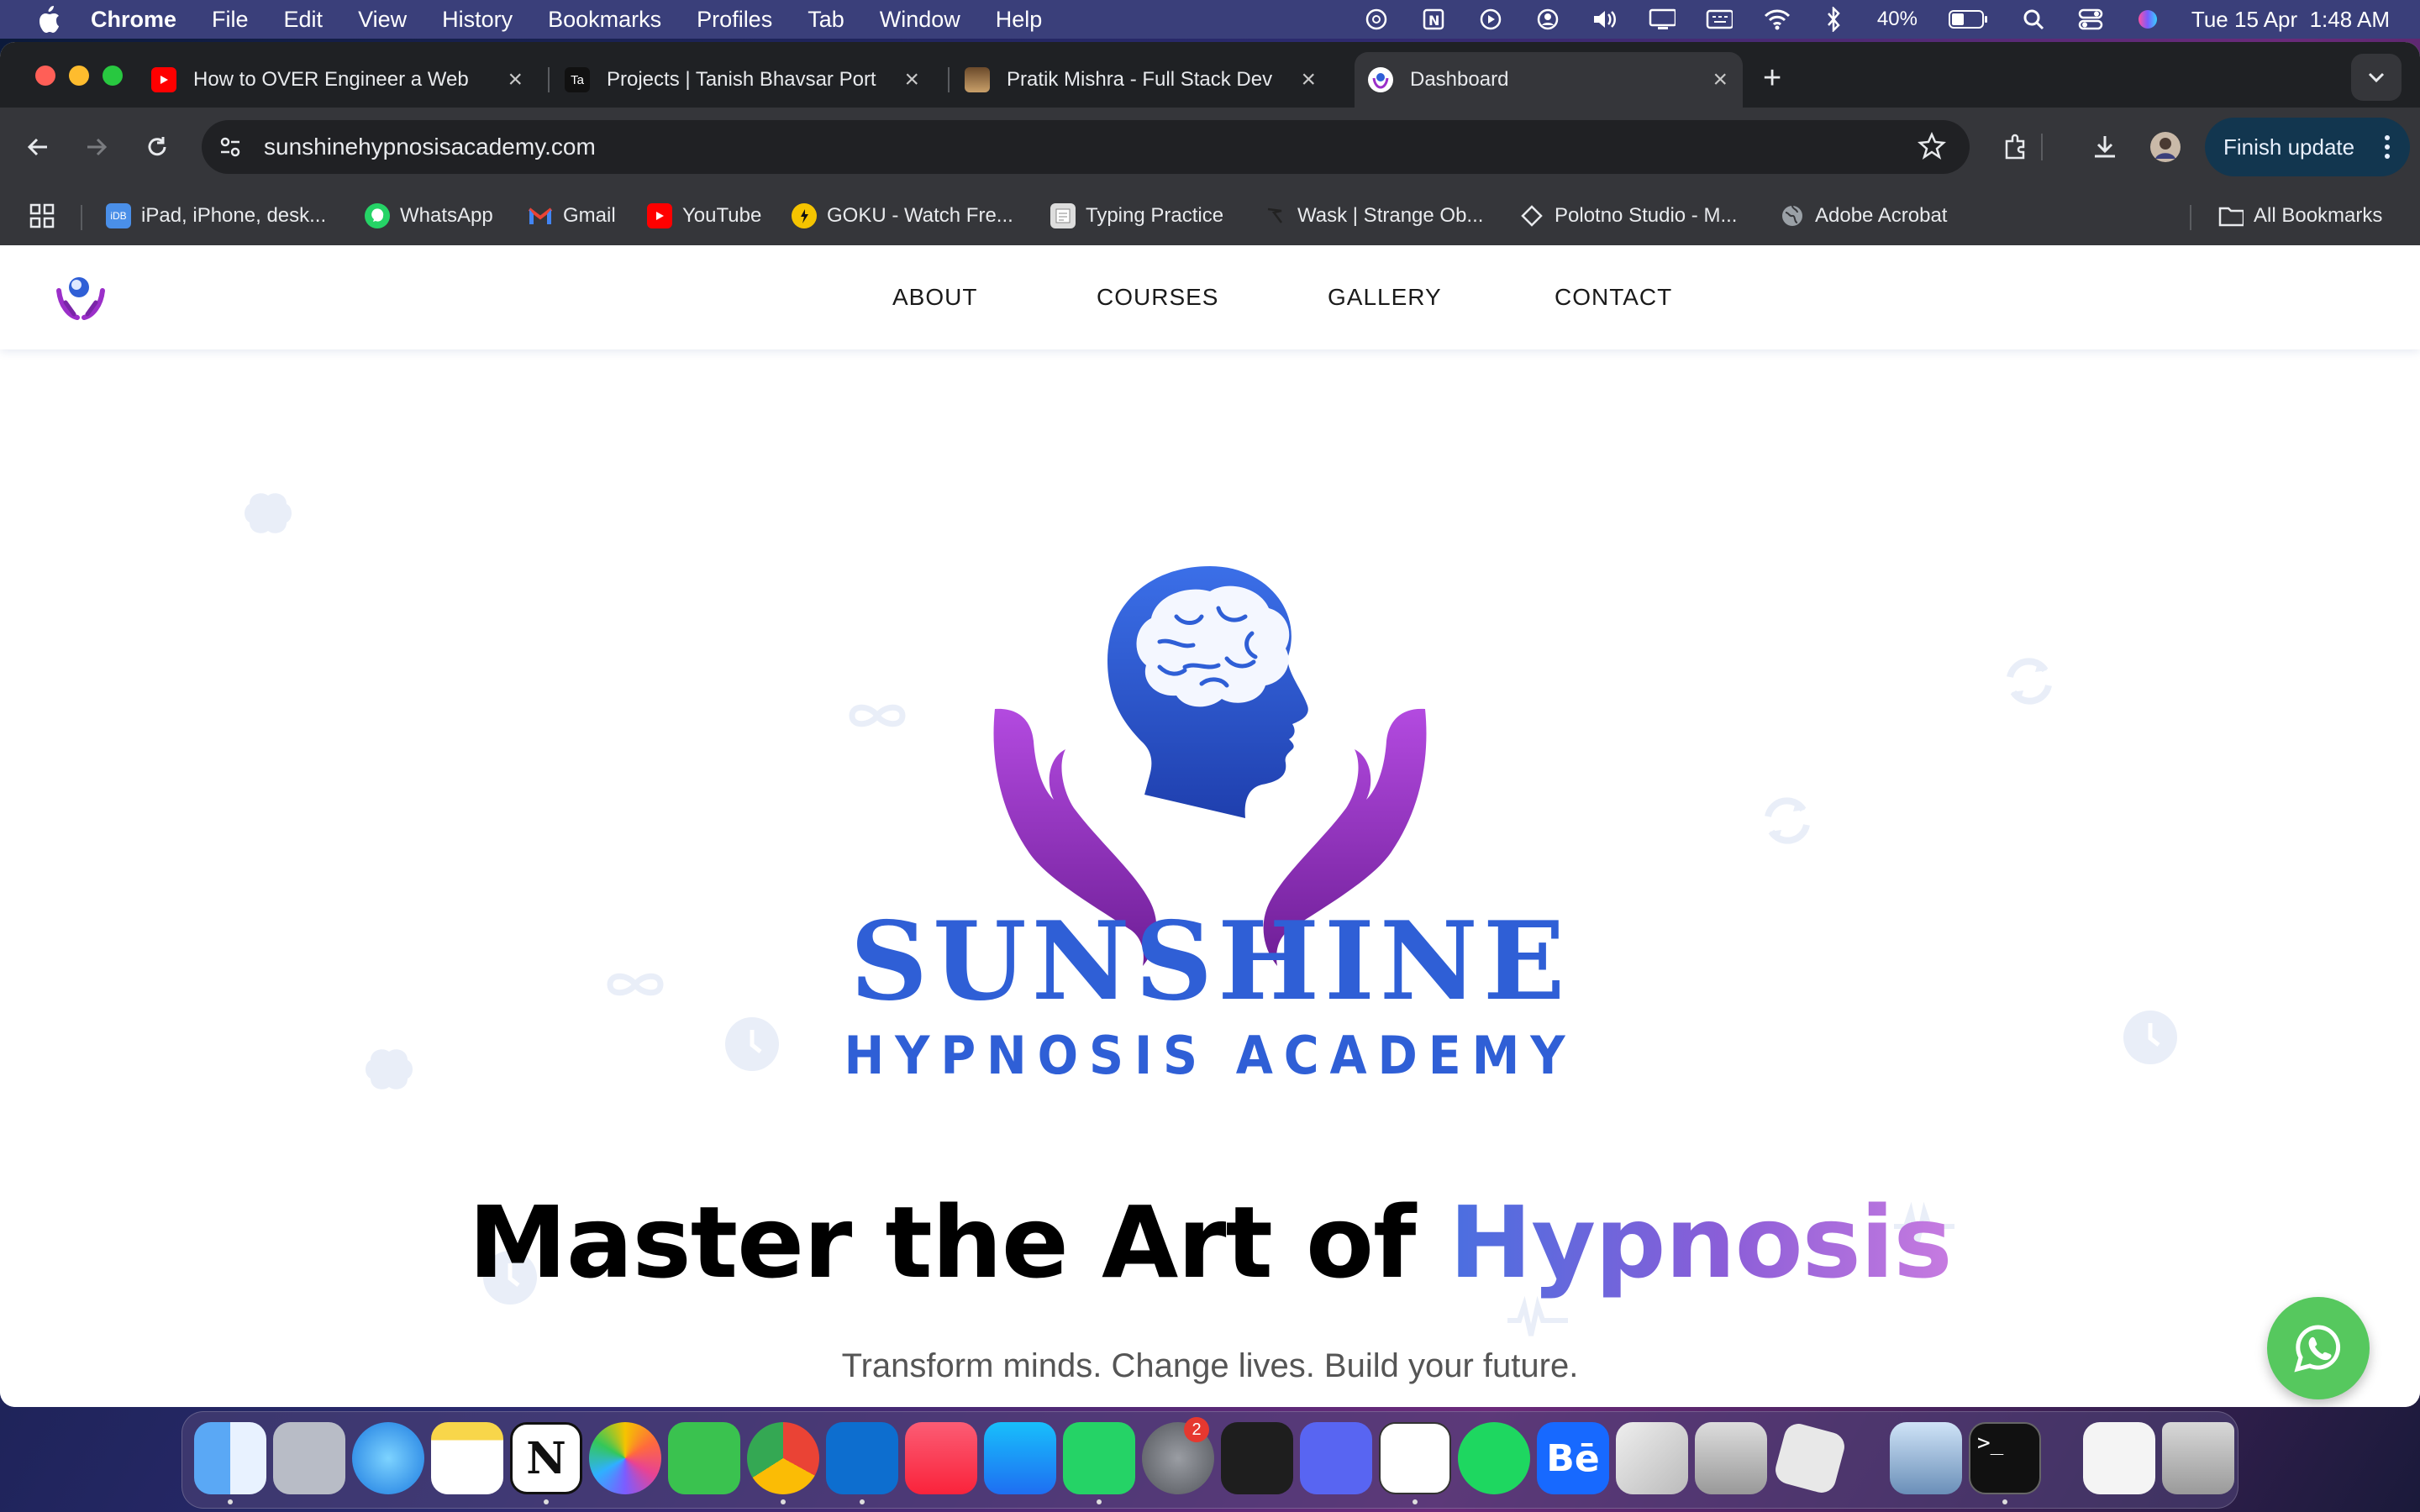 Image resolution: width=2420 pixels, height=1512 pixels. I want to click on bluetooth-icon, so click(1833, 19).